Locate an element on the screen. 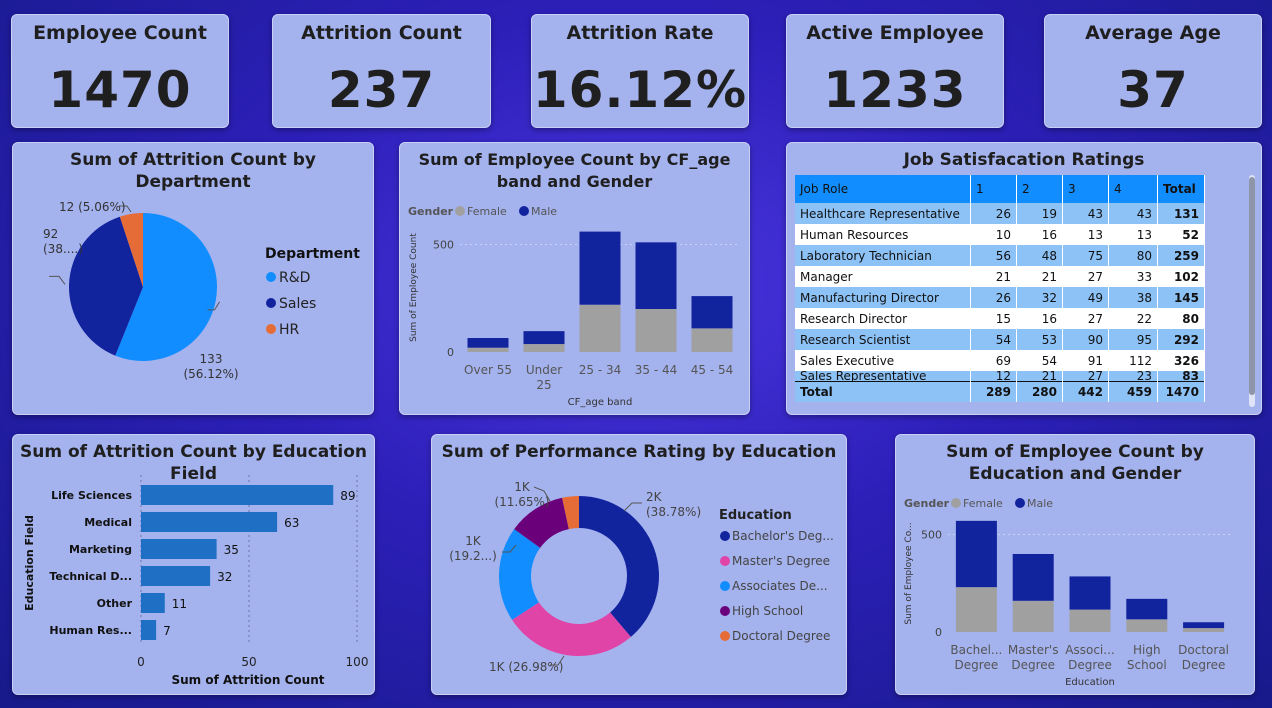 The height and width of the screenshot is (708, 1272). table-row: Sales Executive 69 54 91 112 326 is located at coordinates (1000, 360).